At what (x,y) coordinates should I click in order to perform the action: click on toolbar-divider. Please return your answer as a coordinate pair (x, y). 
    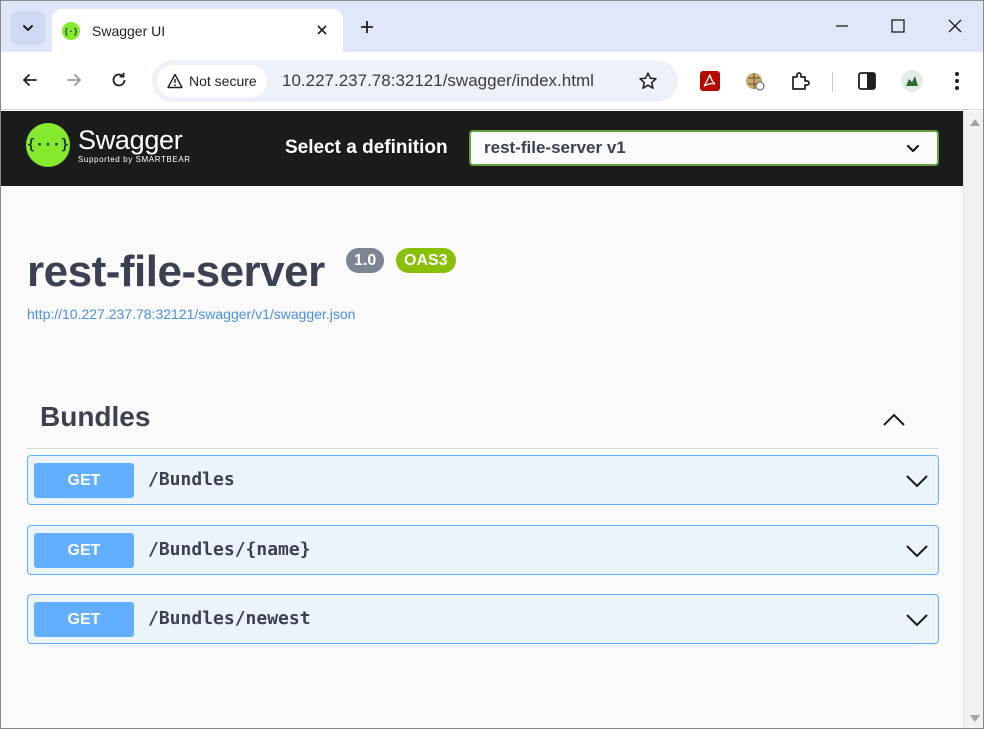
    Looking at the image, I should click on (832, 82).